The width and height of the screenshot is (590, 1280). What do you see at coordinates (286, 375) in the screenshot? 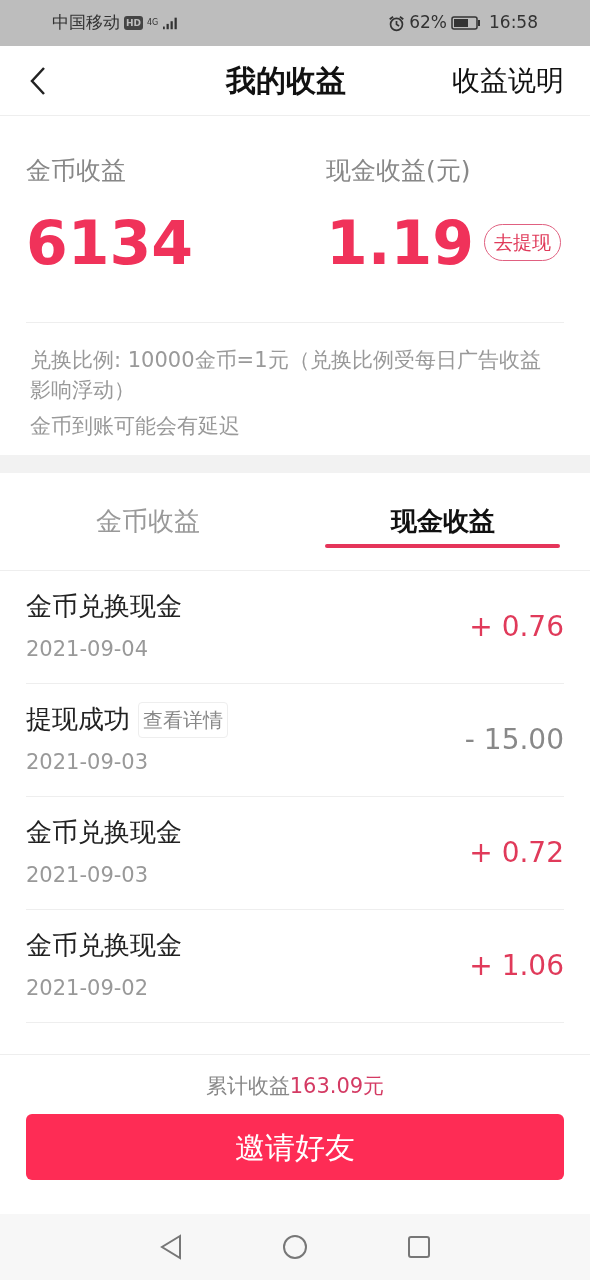
I see `note-text: 兑换比例: 10000金币=1元（兑换比例受每日广告收益影响浮动）` at bounding box center [286, 375].